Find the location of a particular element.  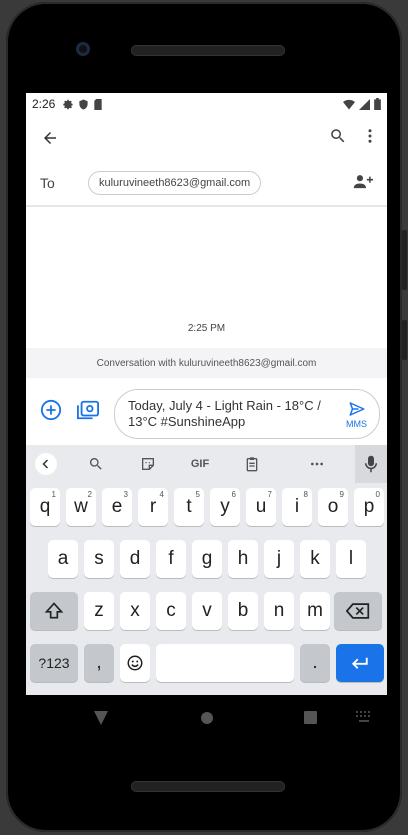

key-hint: 0 is located at coordinates (377, 494).